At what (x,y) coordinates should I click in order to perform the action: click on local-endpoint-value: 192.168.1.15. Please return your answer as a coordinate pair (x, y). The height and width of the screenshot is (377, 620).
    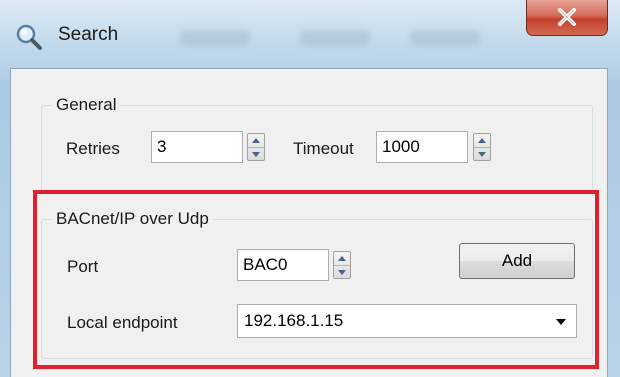
    Looking at the image, I should click on (294, 320).